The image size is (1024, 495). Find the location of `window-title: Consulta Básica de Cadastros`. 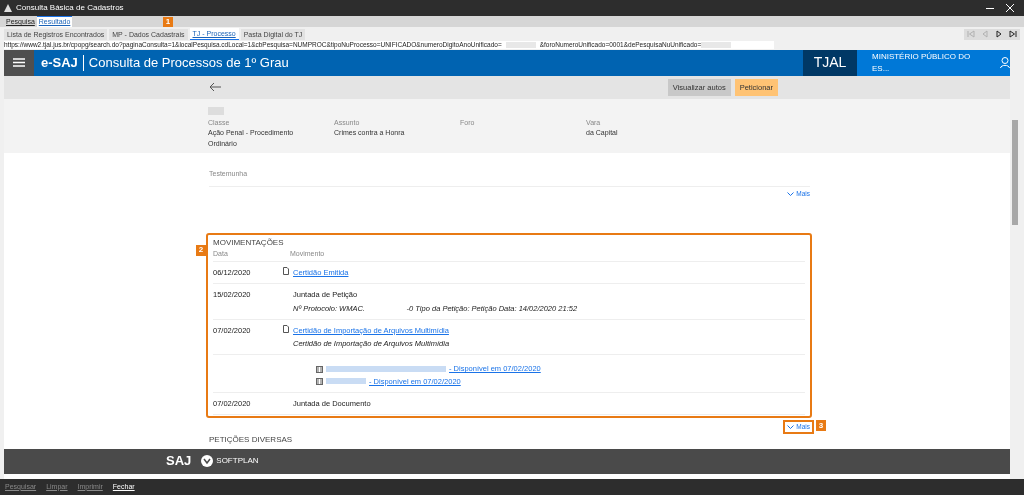

window-title: Consulta Básica de Cadastros is located at coordinates (70, 8).